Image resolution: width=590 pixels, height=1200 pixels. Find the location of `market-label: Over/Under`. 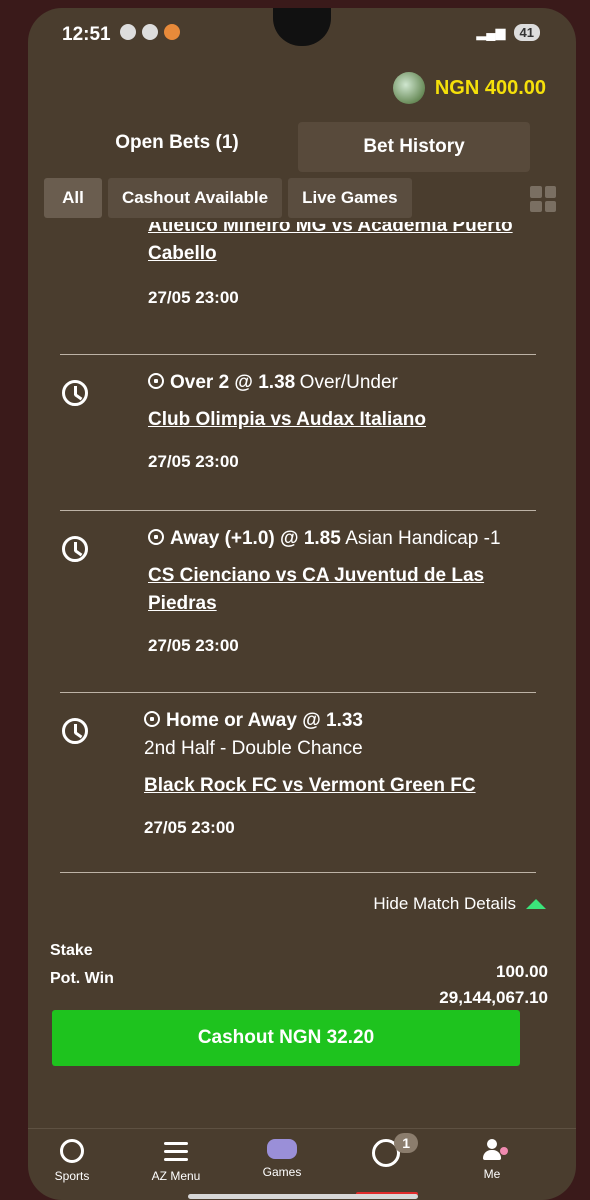

market-label: Over/Under is located at coordinates (348, 382).